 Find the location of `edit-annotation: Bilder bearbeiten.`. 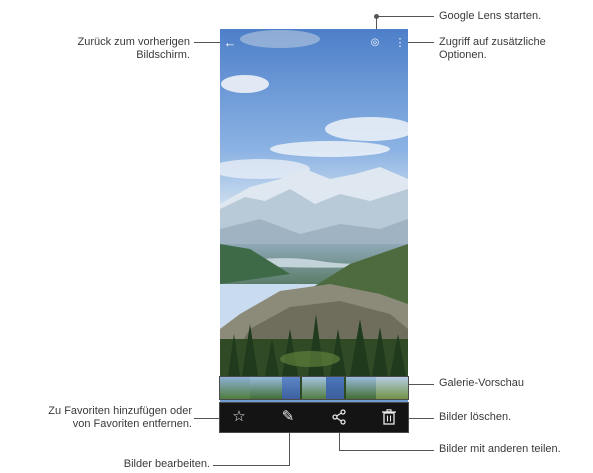

edit-annotation: Bilder bearbeiten. is located at coordinates (166, 464).